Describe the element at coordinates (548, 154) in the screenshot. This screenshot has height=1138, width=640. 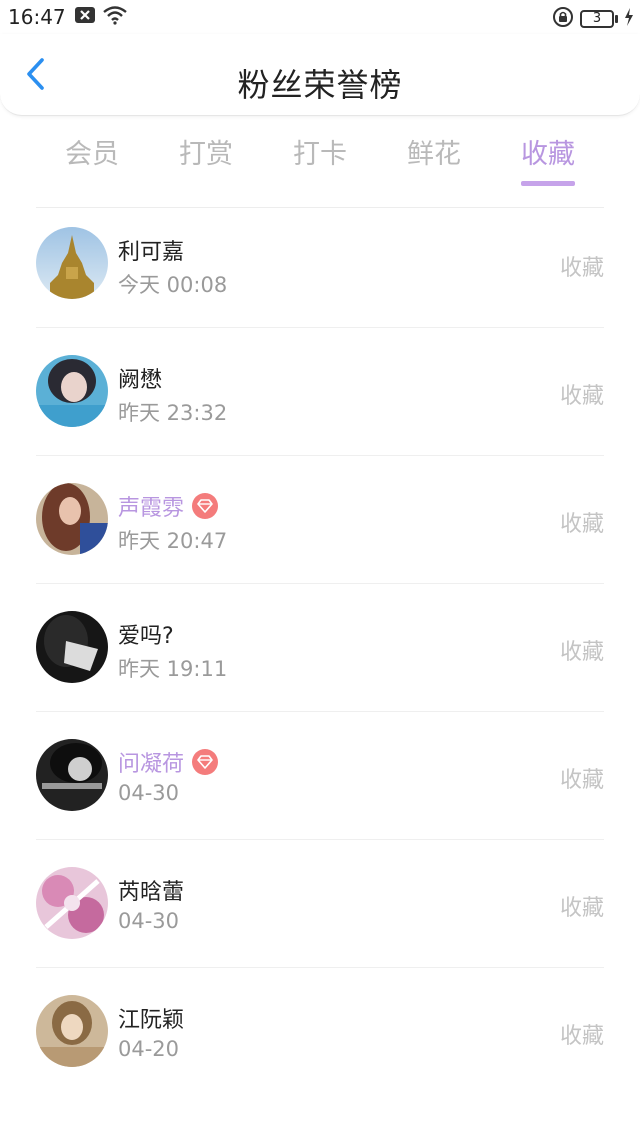
I see `tab-label: 收藏` at that location.